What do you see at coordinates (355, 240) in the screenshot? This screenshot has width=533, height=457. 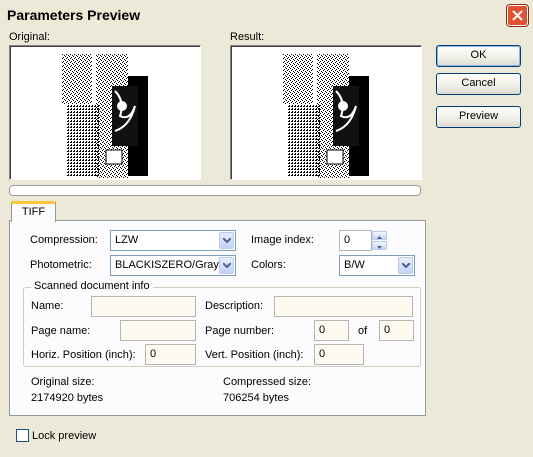 I see `image-index-input: 0` at bounding box center [355, 240].